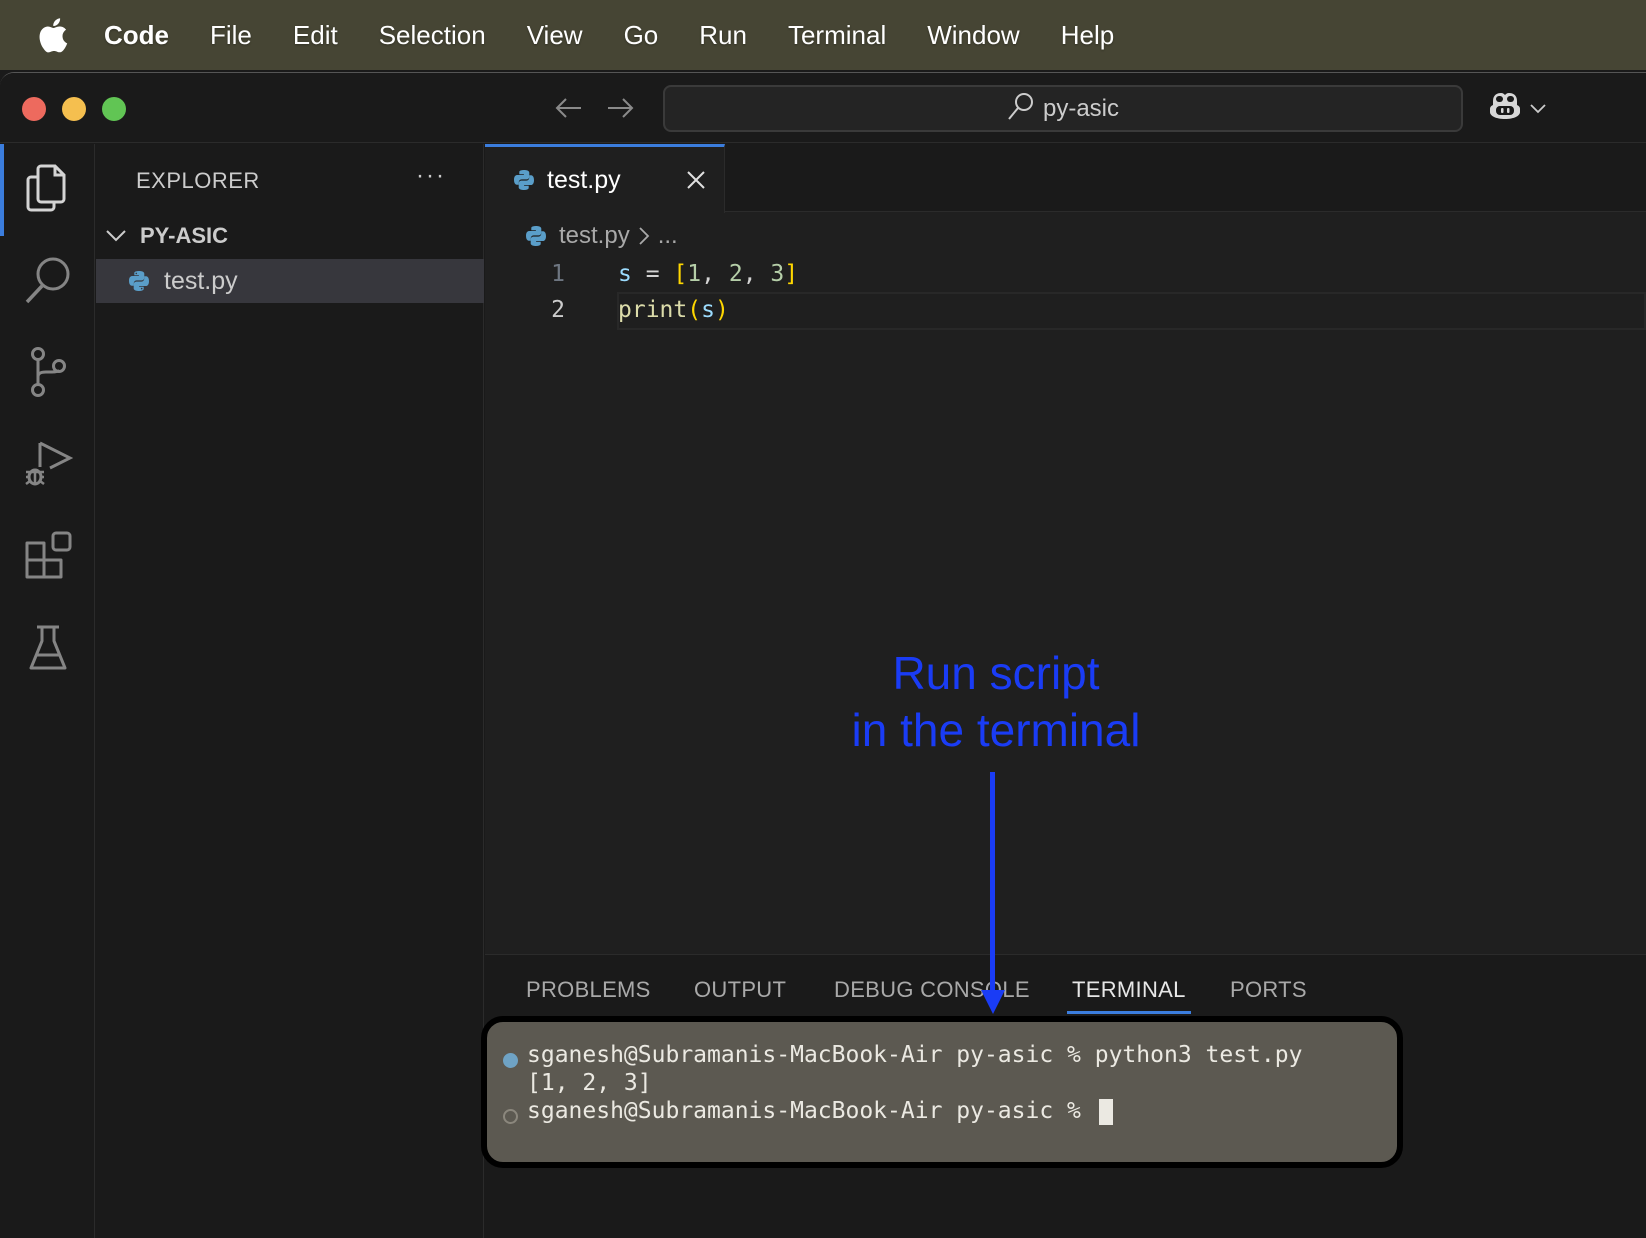 The width and height of the screenshot is (1646, 1238). What do you see at coordinates (589, 1083) in the screenshot?
I see `terminal-output-line: [1, 2, 3]` at bounding box center [589, 1083].